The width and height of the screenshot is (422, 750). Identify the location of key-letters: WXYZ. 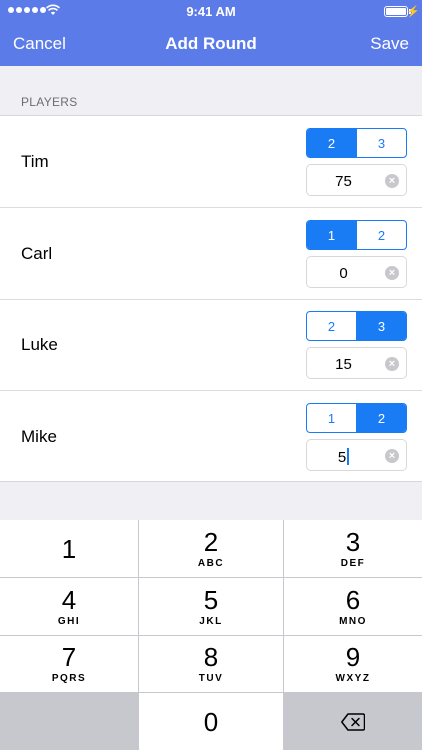
(353, 678).